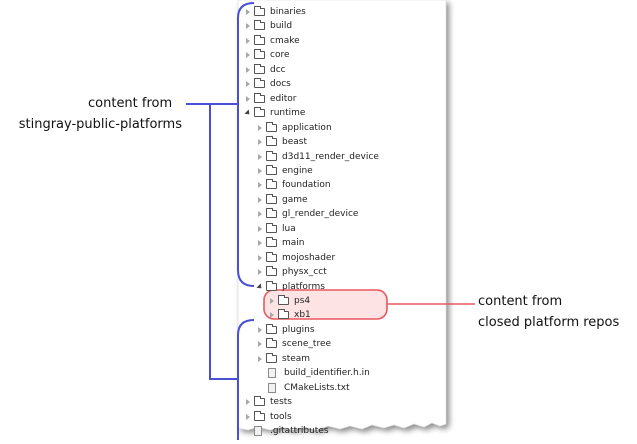  What do you see at coordinates (268, 417) in the screenshot?
I see `tree-folder-item: tools` at bounding box center [268, 417].